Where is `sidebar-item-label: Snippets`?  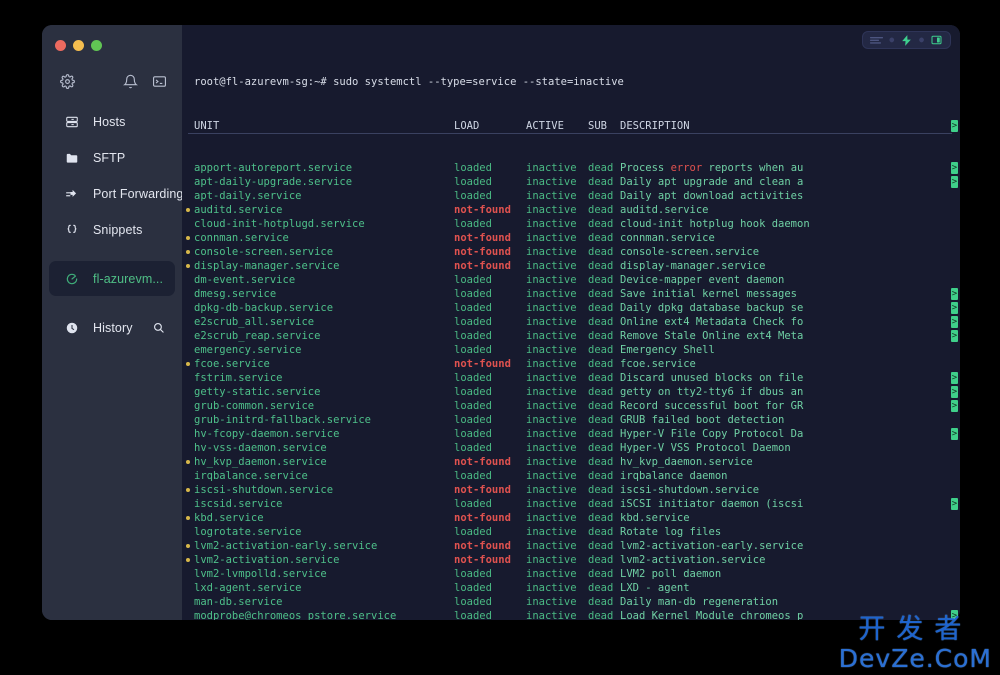 sidebar-item-label: Snippets is located at coordinates (118, 229).